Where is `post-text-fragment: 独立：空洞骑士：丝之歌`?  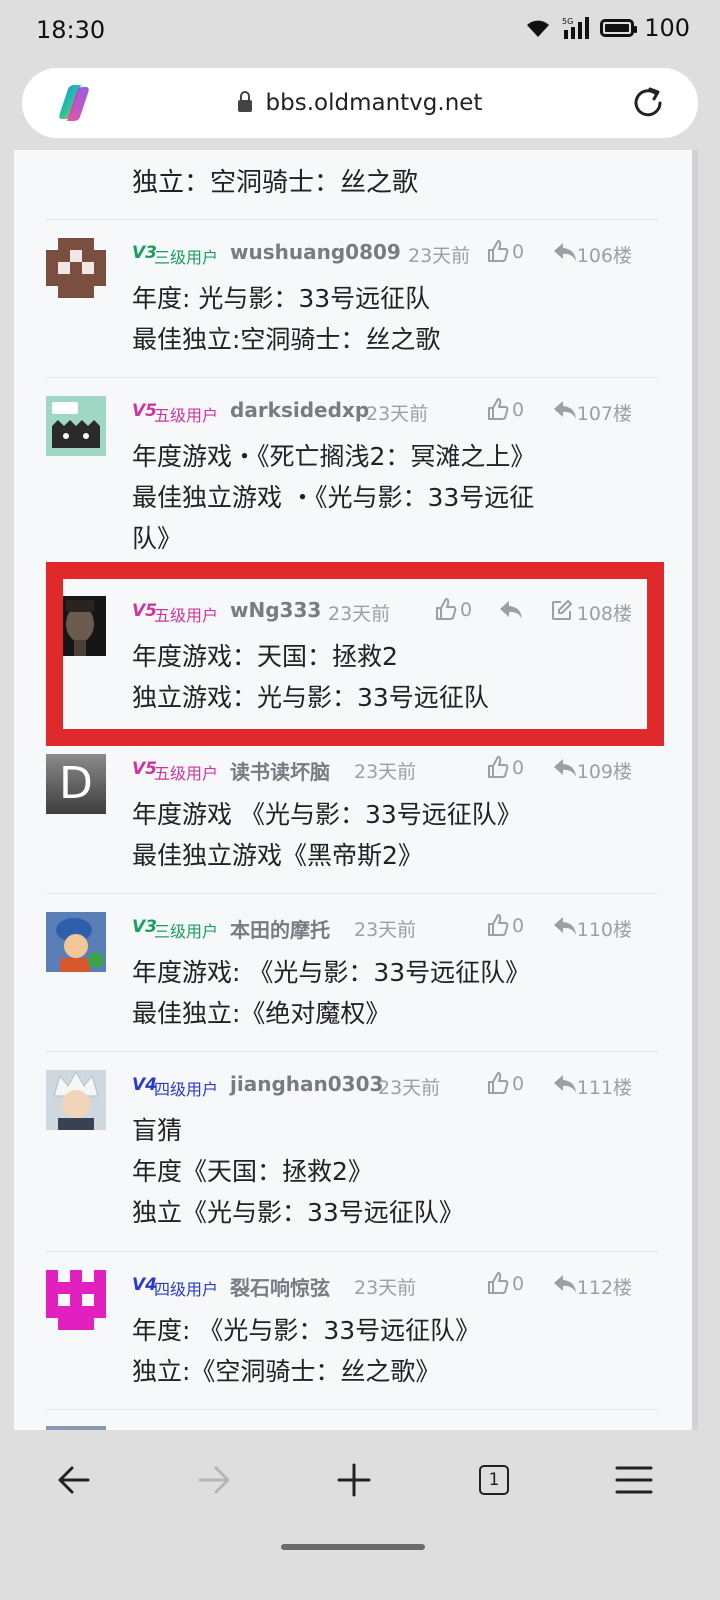
post-text-fragment: 独立：空洞骑士：丝之歌 is located at coordinates (275, 183).